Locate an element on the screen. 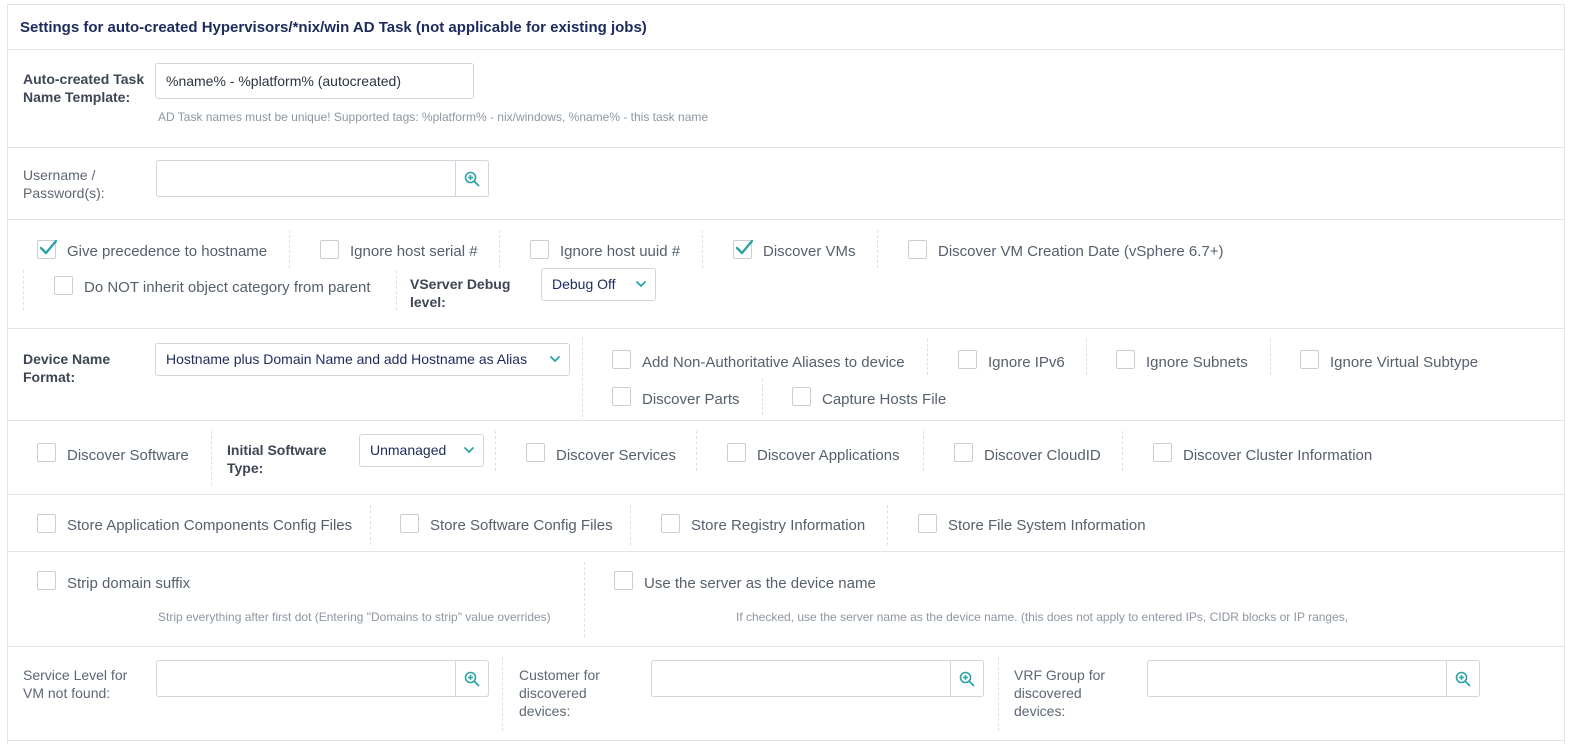  discover-cluster-checkbox is located at coordinates (1162, 452).